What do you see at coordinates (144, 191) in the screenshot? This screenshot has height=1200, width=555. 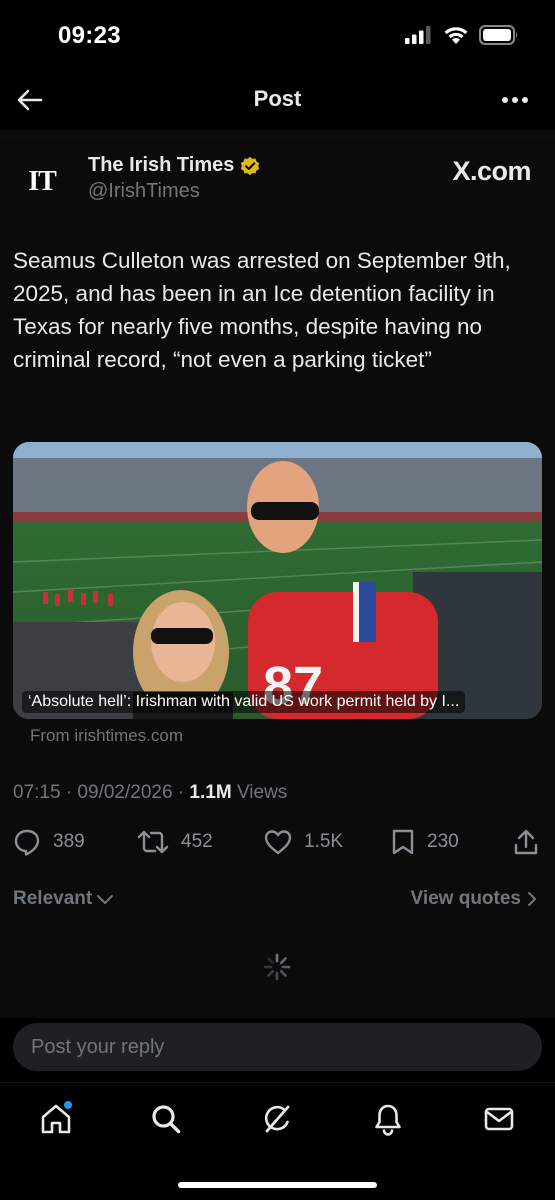 I see `author-handle: @IrishTimes` at bounding box center [144, 191].